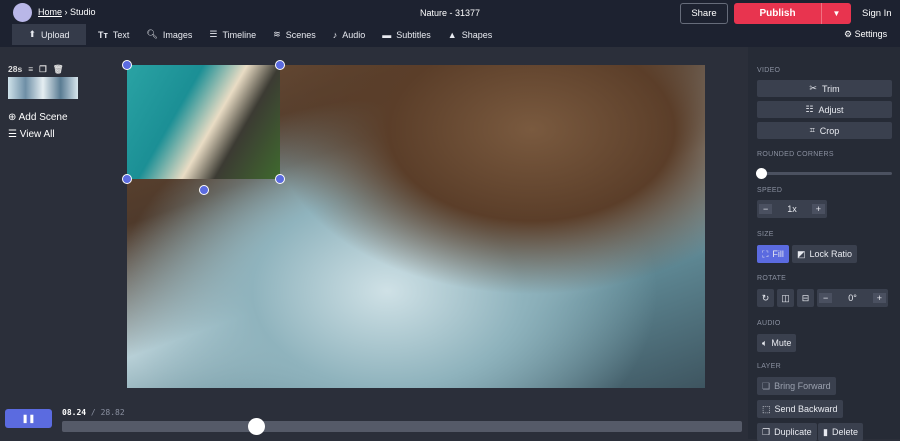 The image size is (900, 441). What do you see at coordinates (801, 253) in the screenshot?
I see `lock-ratio-icon: ◩` at bounding box center [801, 253].